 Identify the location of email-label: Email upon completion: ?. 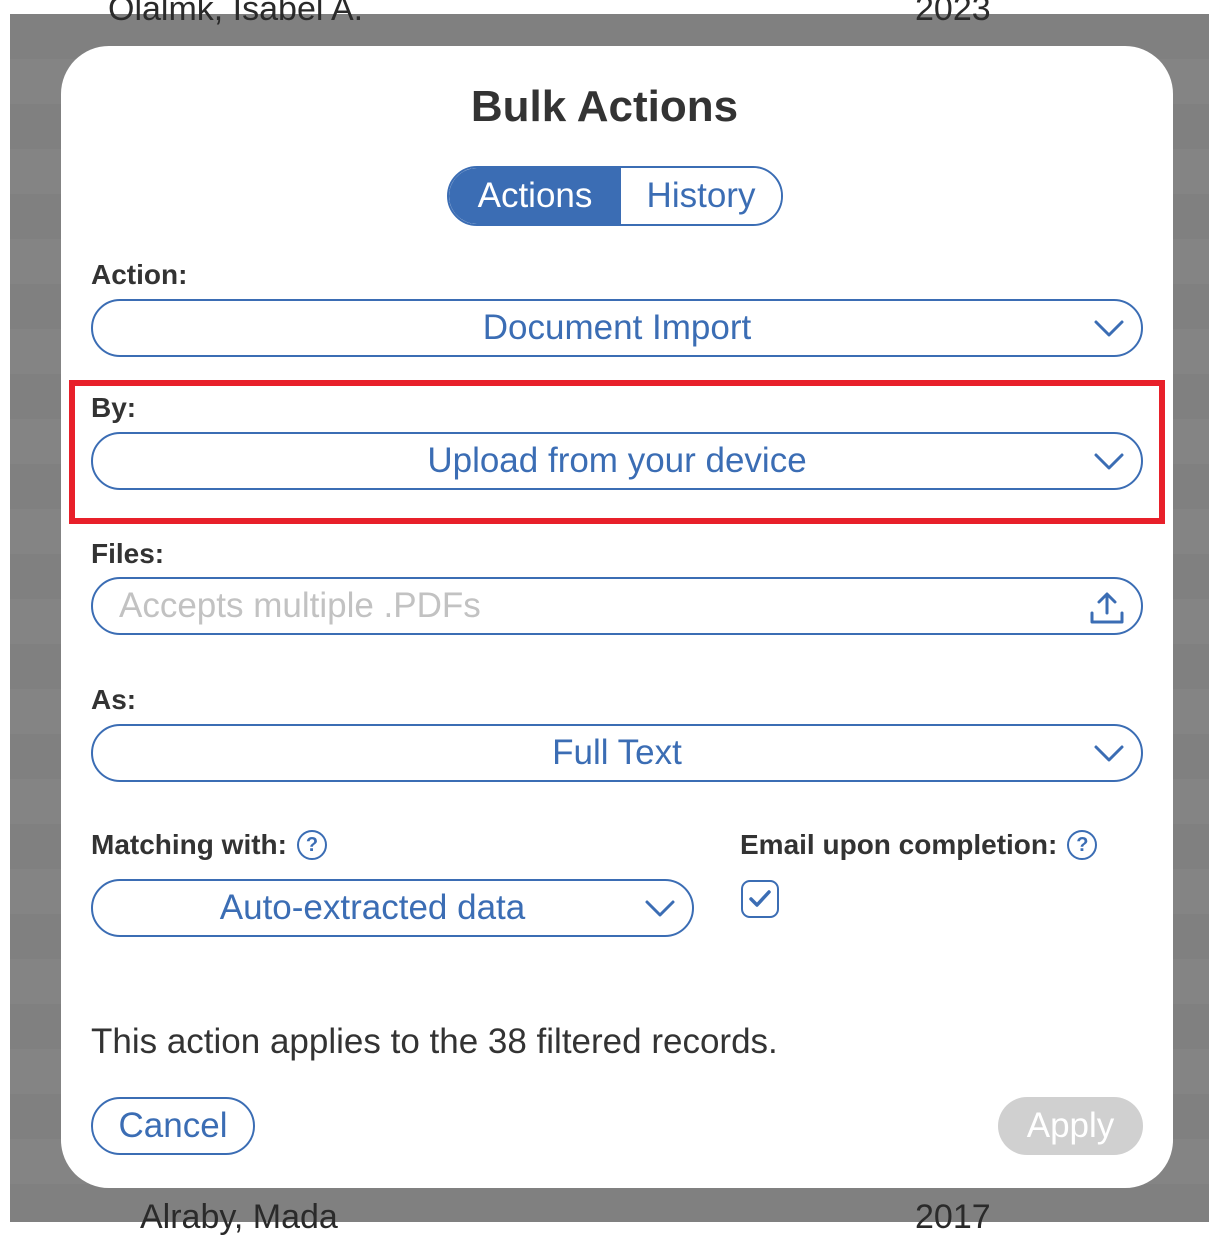
(919, 845).